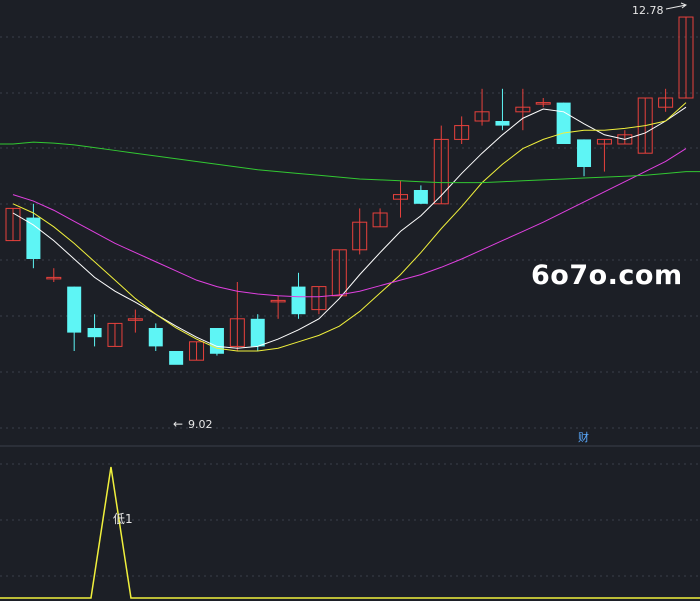 Image resolution: width=700 pixels, height=601 pixels. I want to click on high-price-label: 12.78, so click(648, 10).